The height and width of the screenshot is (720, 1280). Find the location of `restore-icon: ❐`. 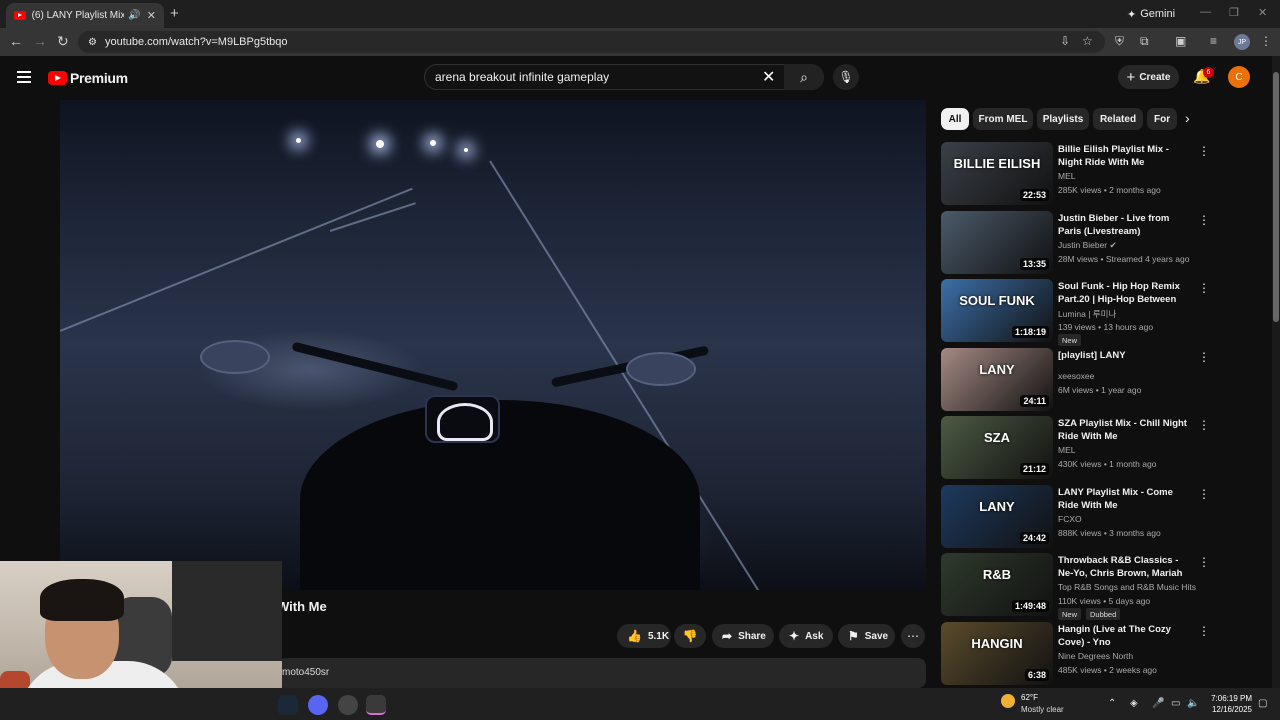

restore-icon: ❐ is located at coordinates (1234, 12).